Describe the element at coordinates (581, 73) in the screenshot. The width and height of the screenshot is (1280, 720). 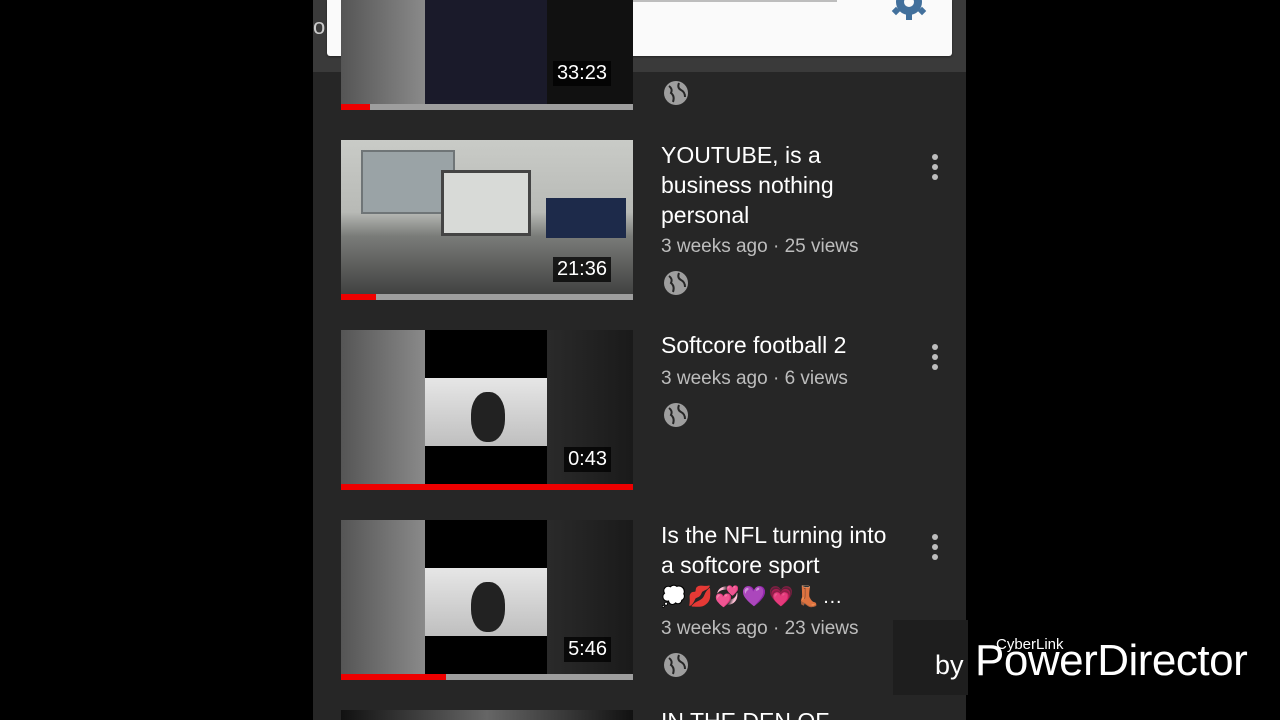
I see `video-duration: 33:23` at that location.